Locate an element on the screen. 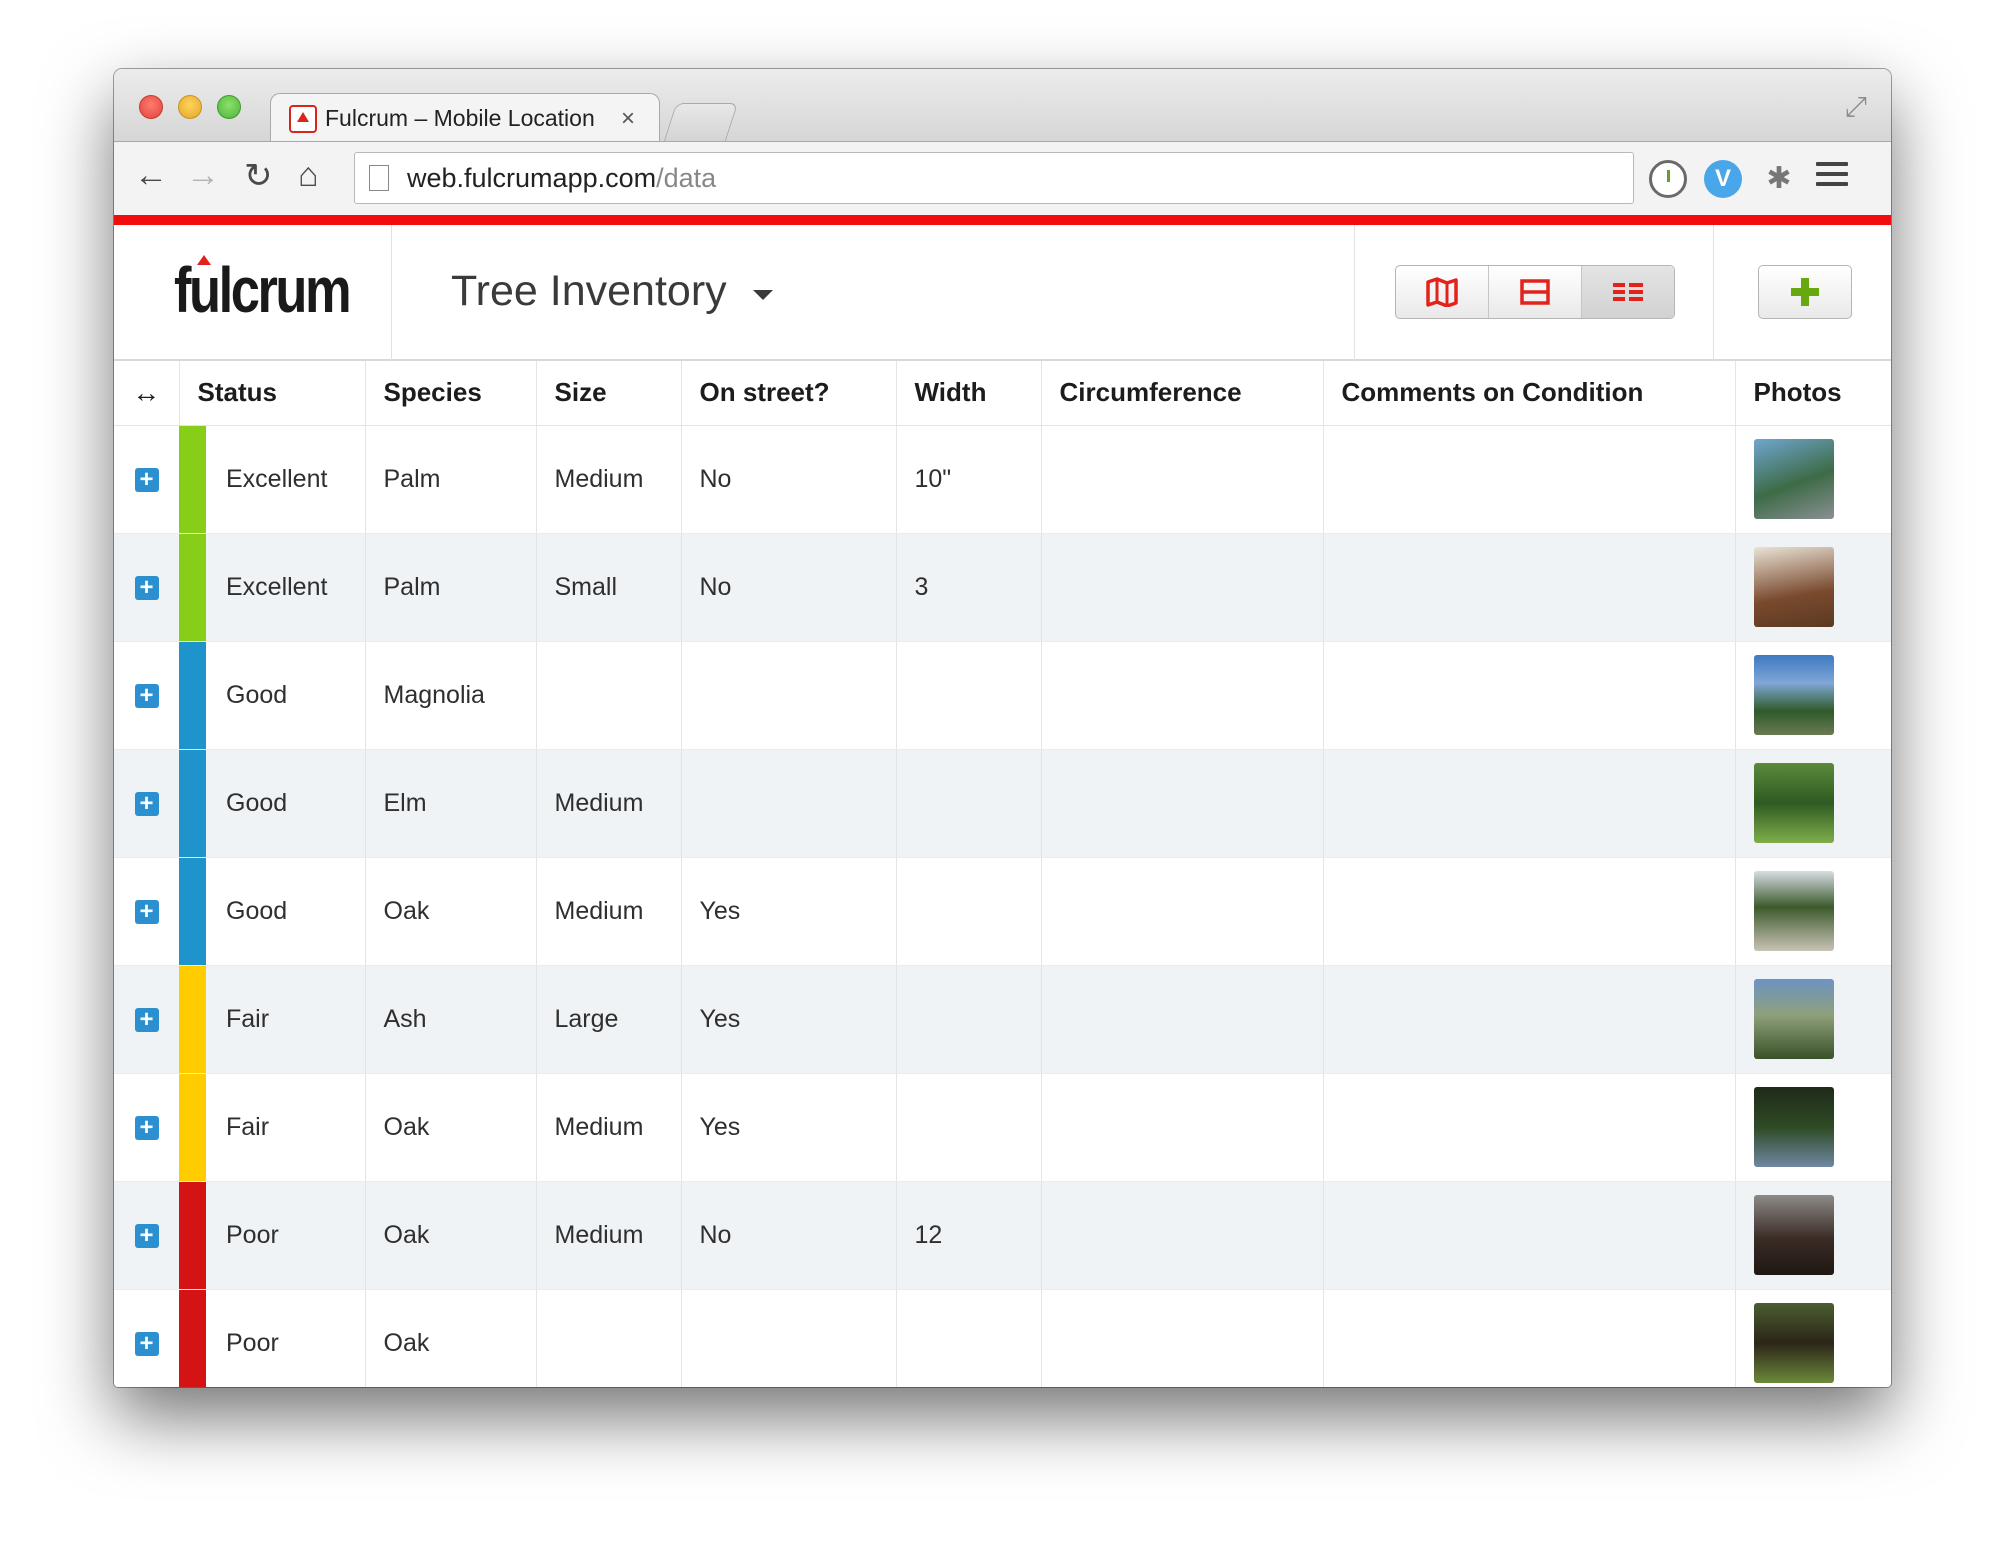 Image resolution: width=2000 pixels, height=1542 pixels. fullscreen-icon: ⤢ is located at coordinates (1856, 107).